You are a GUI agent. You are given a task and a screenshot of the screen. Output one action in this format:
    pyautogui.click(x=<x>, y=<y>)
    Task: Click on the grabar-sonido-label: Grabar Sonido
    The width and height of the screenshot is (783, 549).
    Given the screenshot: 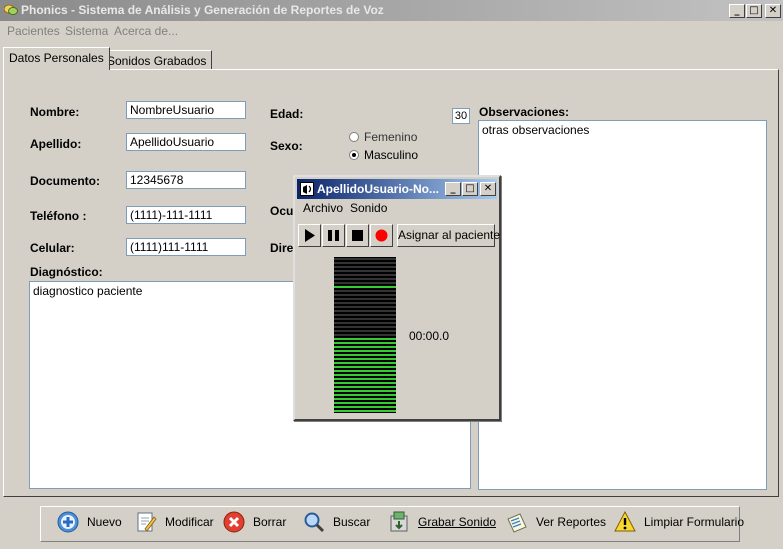 What is the action you would take?
    pyautogui.click(x=457, y=522)
    